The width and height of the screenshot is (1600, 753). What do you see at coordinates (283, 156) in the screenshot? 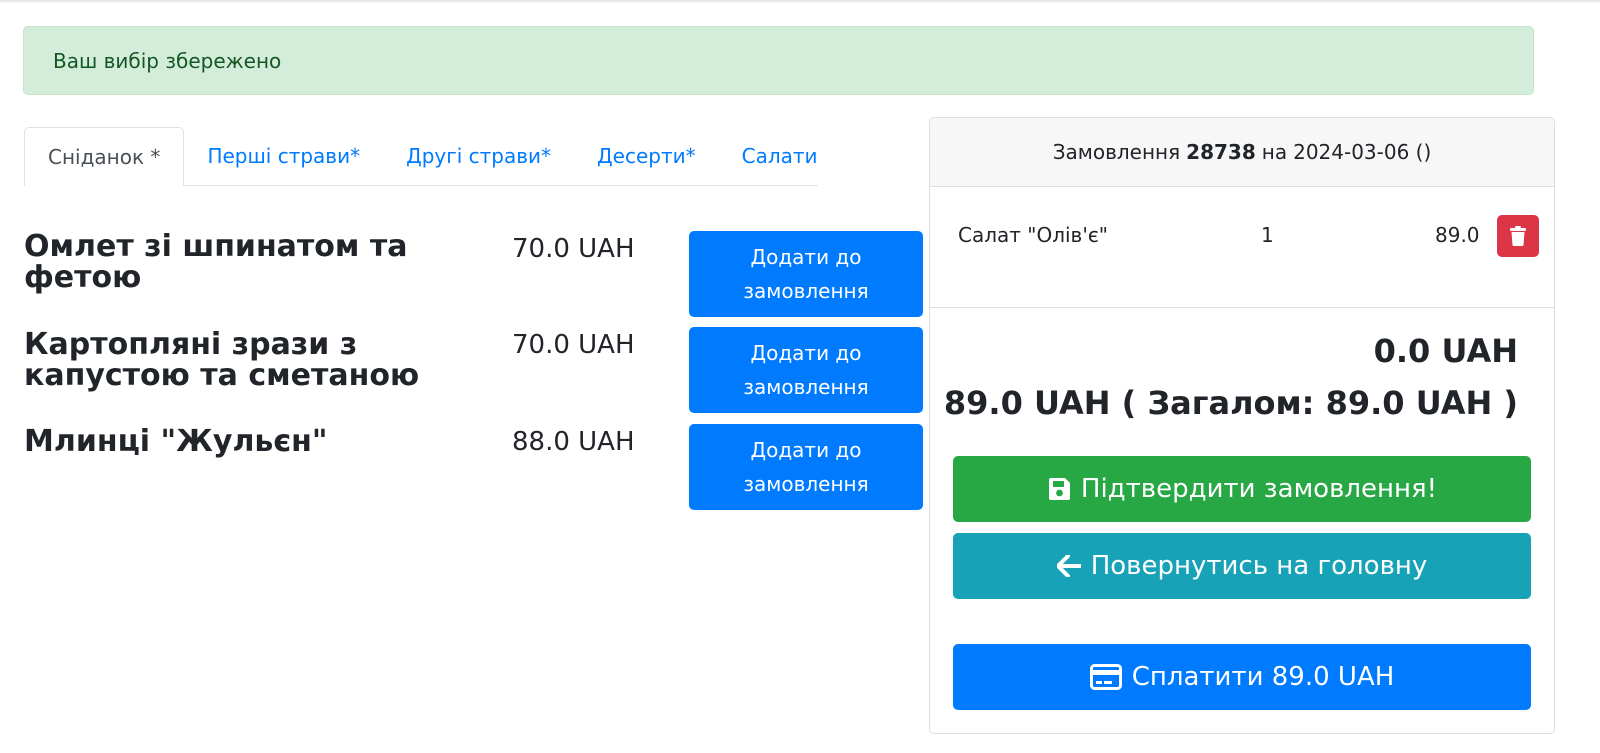
I see `tab-first-courses: Перші страви*` at bounding box center [283, 156].